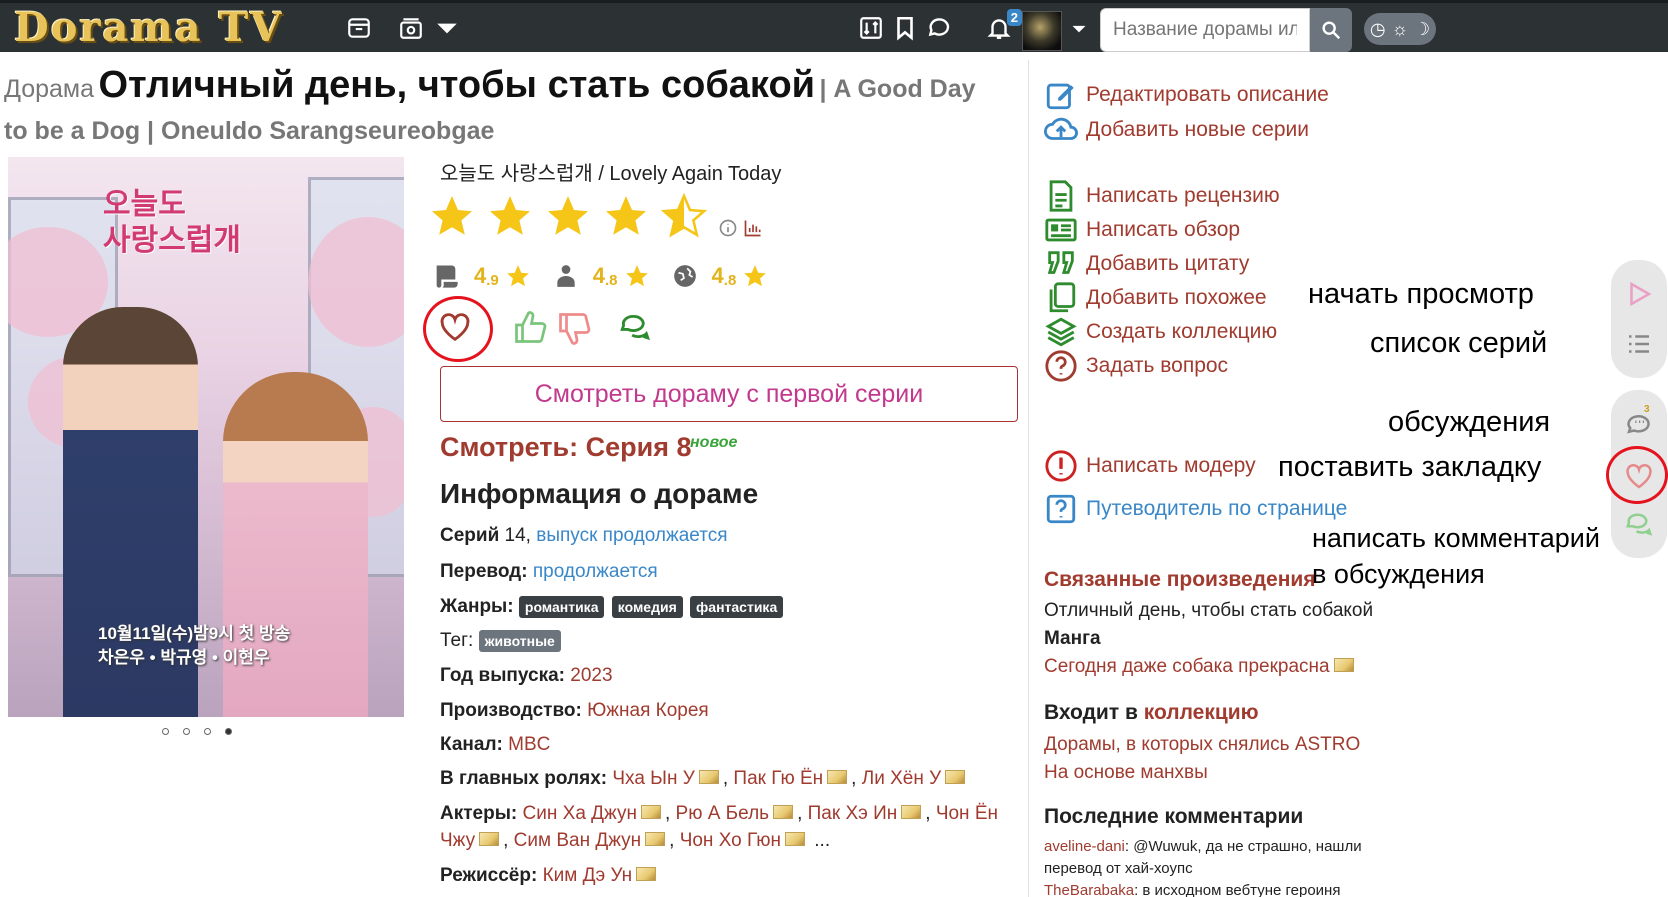  What do you see at coordinates (148, 28) in the screenshot?
I see `site-logo: Dorama TV` at bounding box center [148, 28].